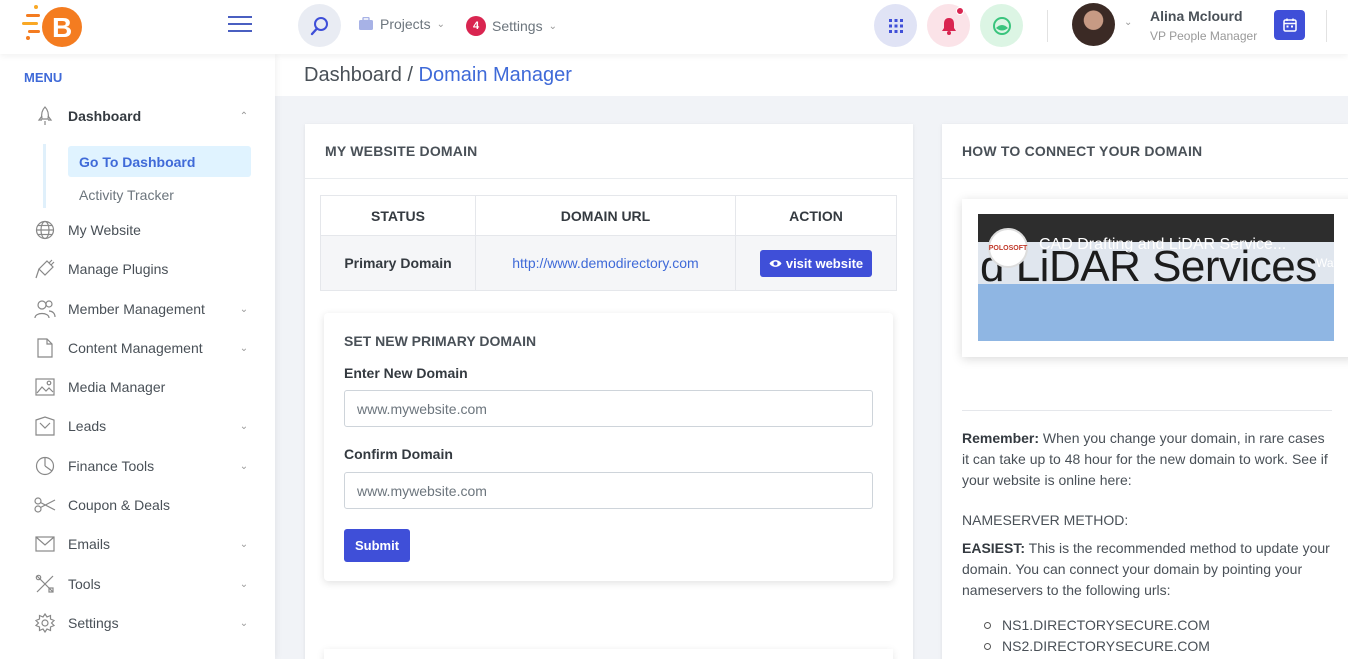 Image resolution: width=1348 pixels, height=659 pixels. What do you see at coordinates (994, 548) in the screenshot?
I see `easiest-label: EASIEST:` at bounding box center [994, 548].